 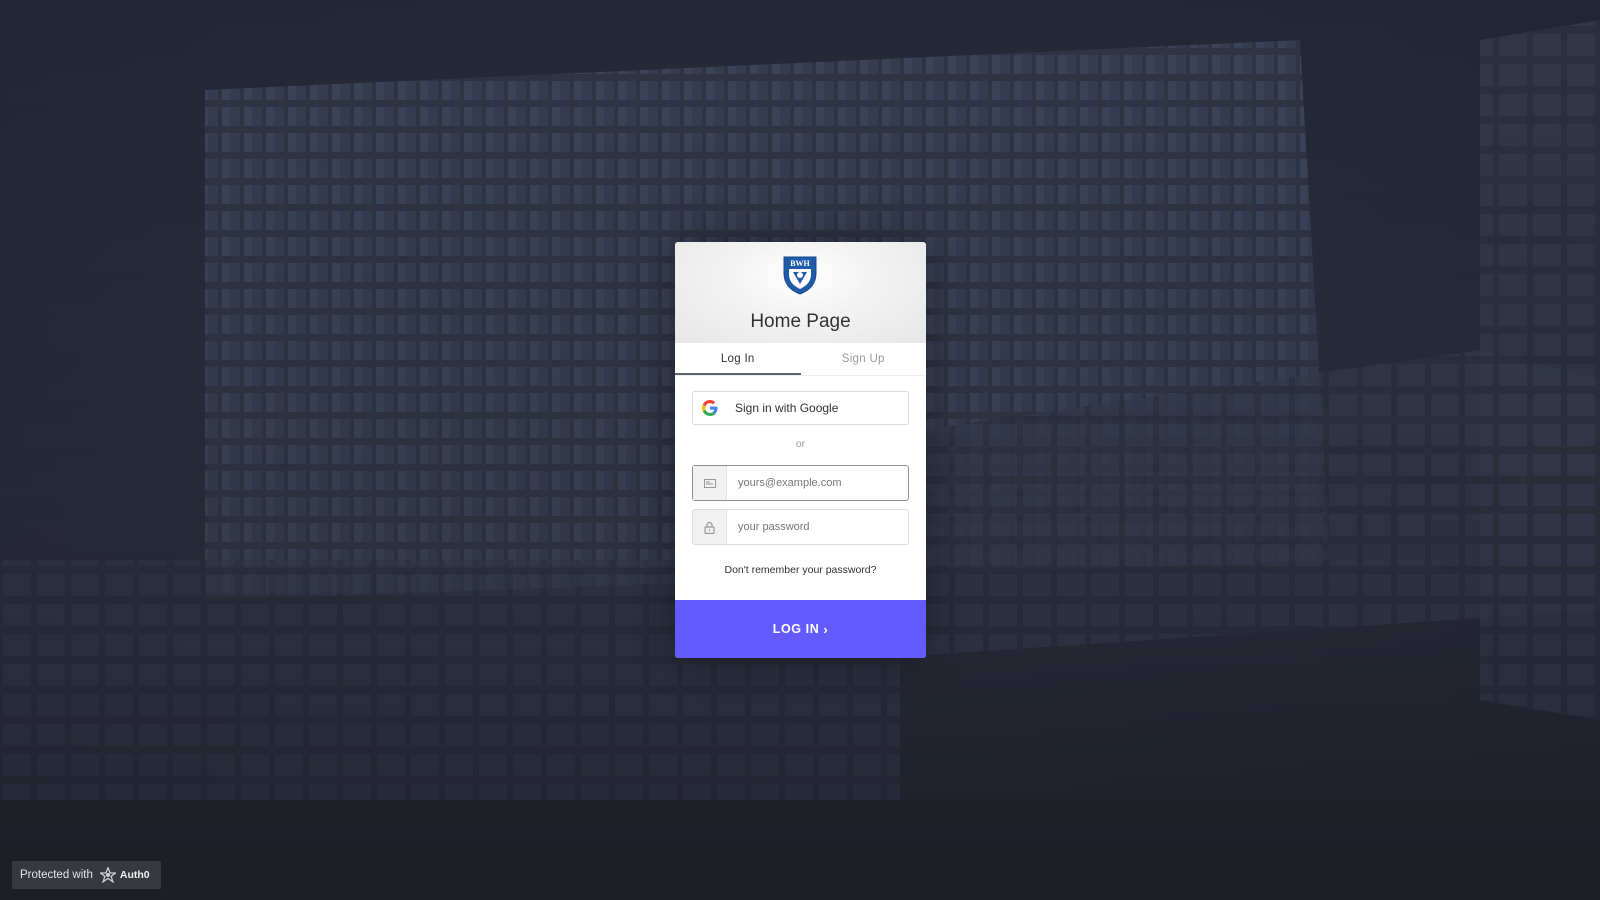 I want to click on badge-prefix: Protected with, so click(x=56, y=875).